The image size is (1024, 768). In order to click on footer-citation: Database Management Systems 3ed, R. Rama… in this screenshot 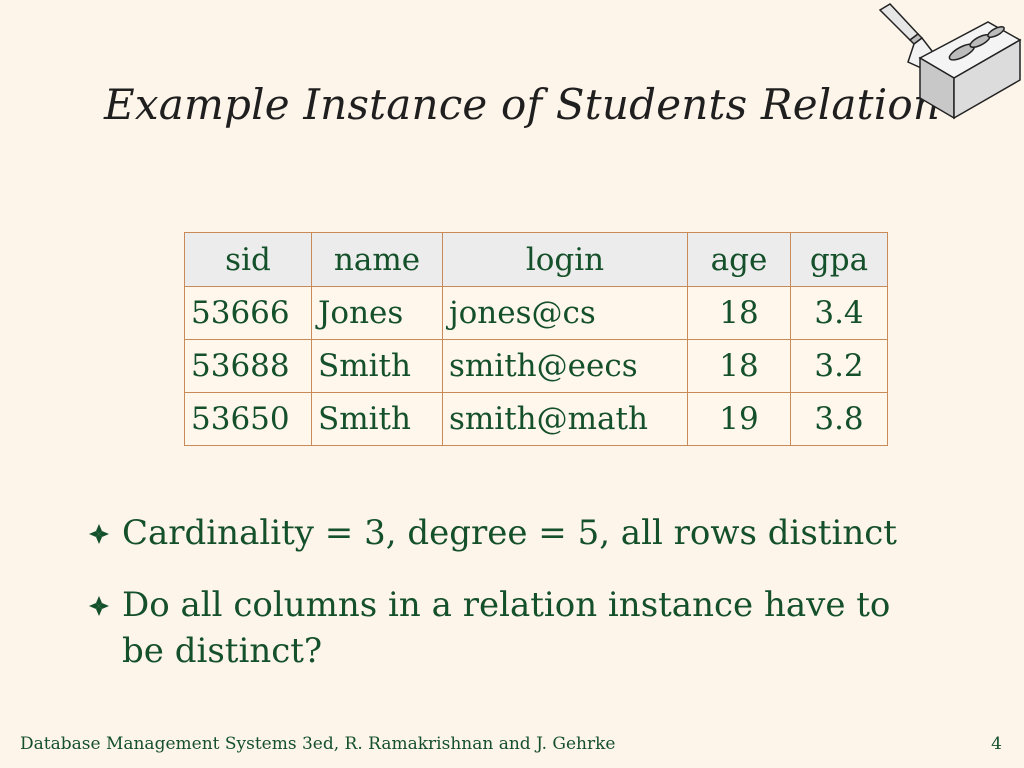, I will do `click(318, 744)`.